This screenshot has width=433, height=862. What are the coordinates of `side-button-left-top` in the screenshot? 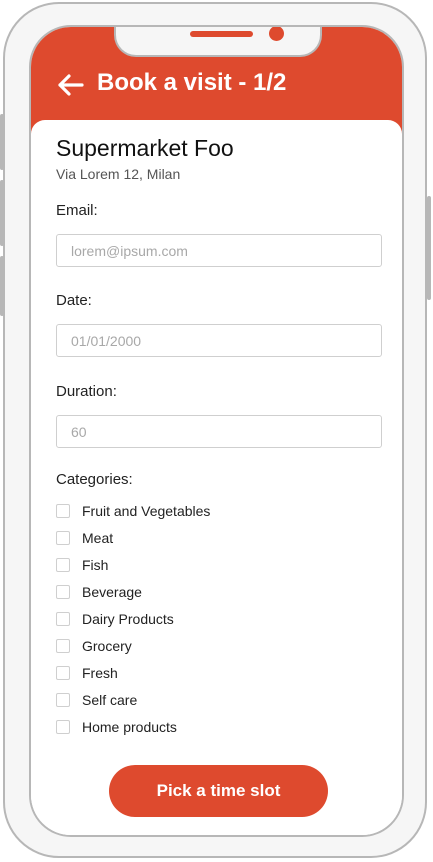 It's located at (2, 142).